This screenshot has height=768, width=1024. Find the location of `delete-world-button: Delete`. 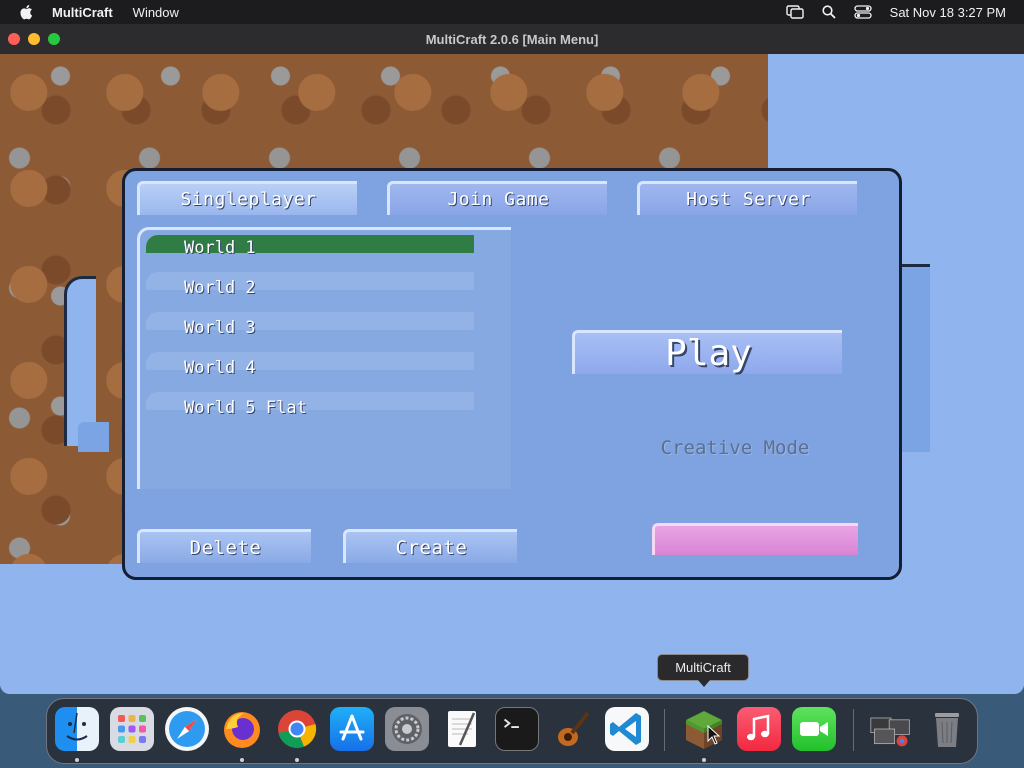

delete-world-button: Delete is located at coordinates (224, 546).